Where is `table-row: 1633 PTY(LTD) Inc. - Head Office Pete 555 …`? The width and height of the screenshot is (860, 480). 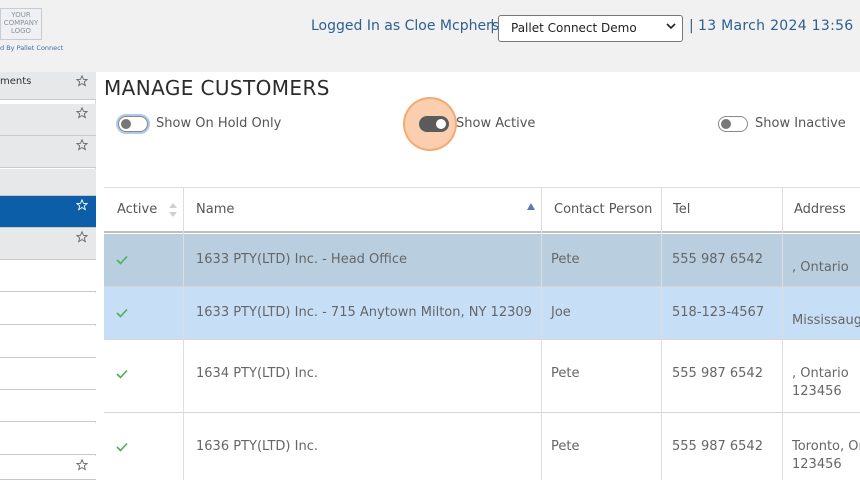 table-row: 1633 PTY(LTD) Inc. - Head Office Pete 555 … is located at coordinates (482, 260).